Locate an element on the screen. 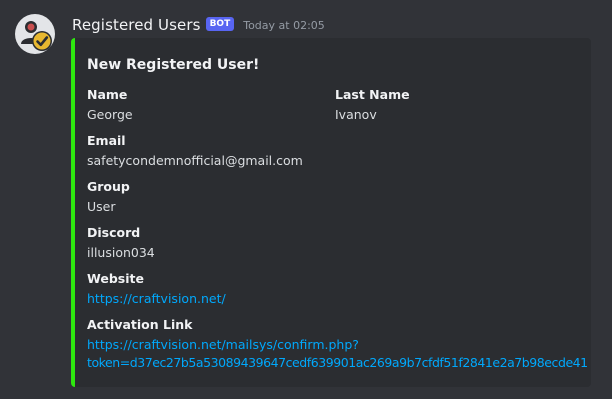  field-name: Name George is located at coordinates (110, 105).